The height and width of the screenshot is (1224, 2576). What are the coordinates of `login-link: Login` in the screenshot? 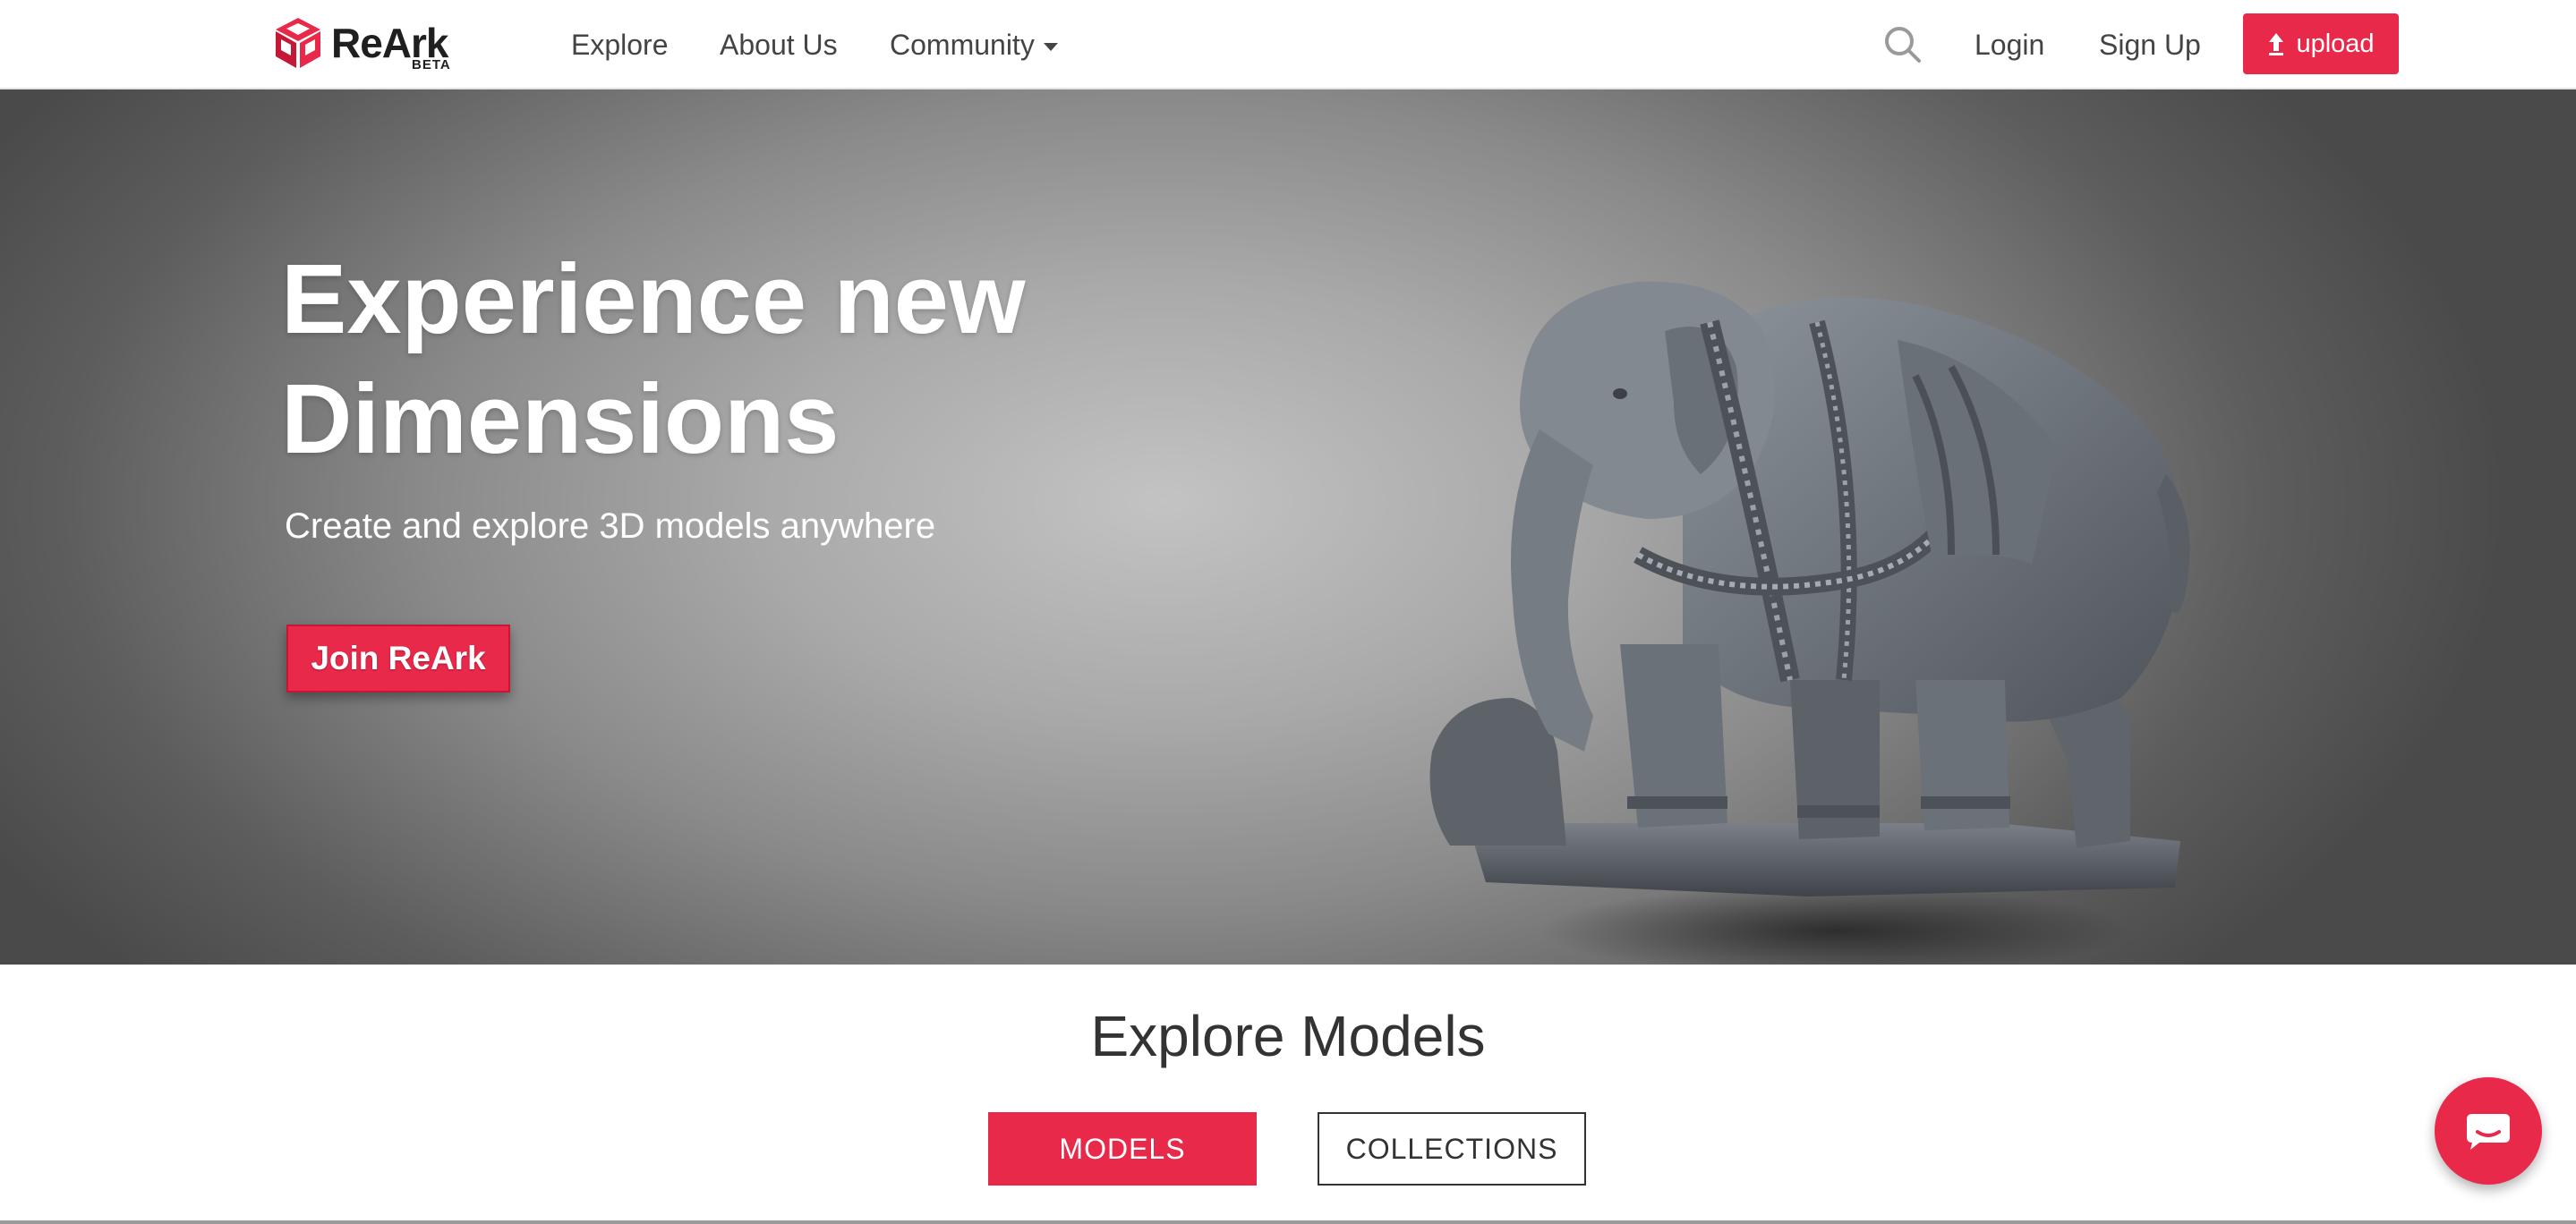 It's located at (2009, 44).